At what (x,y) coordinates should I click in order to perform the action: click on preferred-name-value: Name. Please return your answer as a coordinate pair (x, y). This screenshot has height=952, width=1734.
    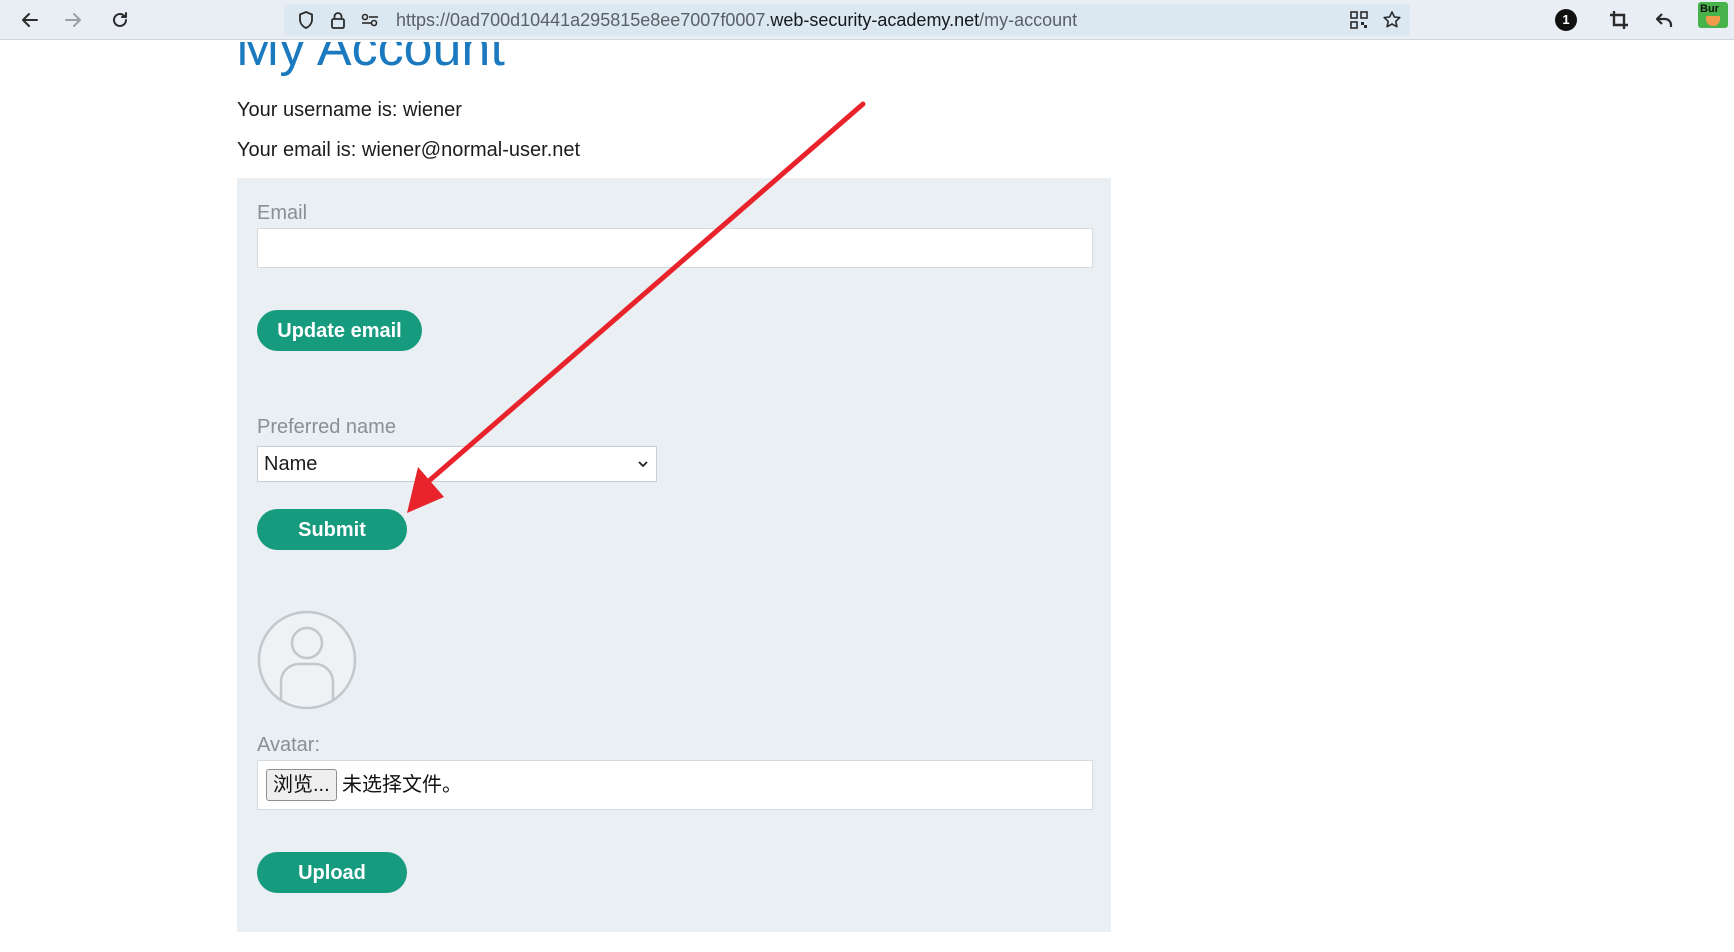
    Looking at the image, I should click on (291, 464).